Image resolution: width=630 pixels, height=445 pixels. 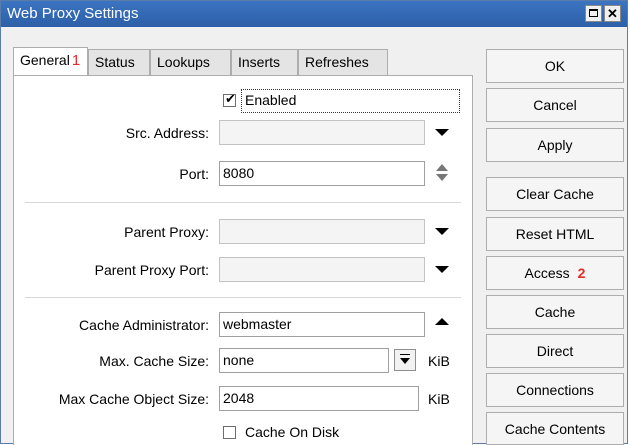 What do you see at coordinates (76, 60) in the screenshot?
I see `annotation-marker-1: 1` at bounding box center [76, 60].